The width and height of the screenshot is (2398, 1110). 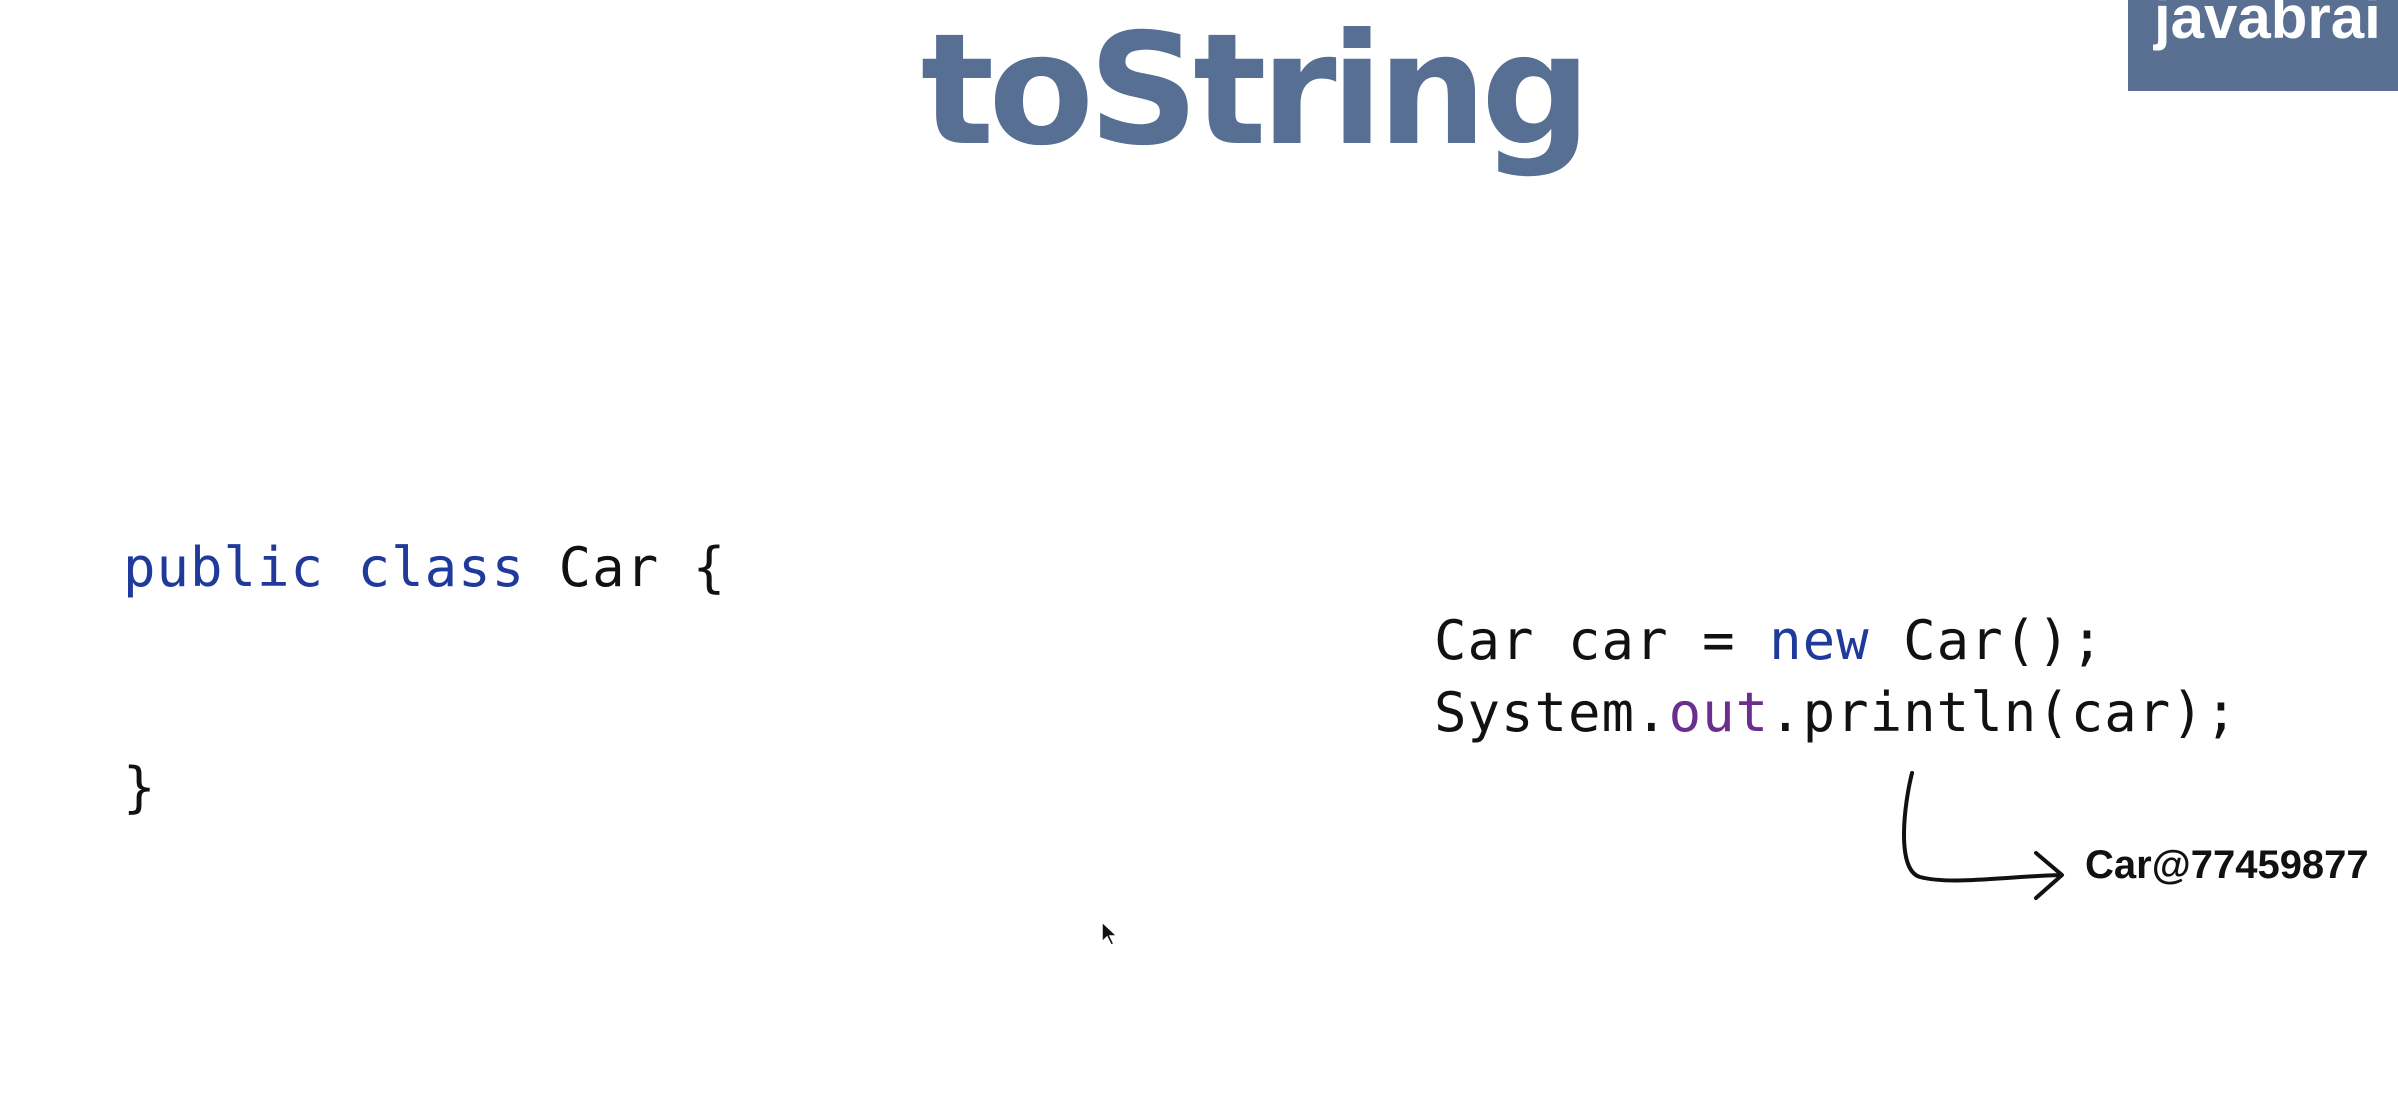 I want to click on println-prefix: System., so click(x=1551, y=712).